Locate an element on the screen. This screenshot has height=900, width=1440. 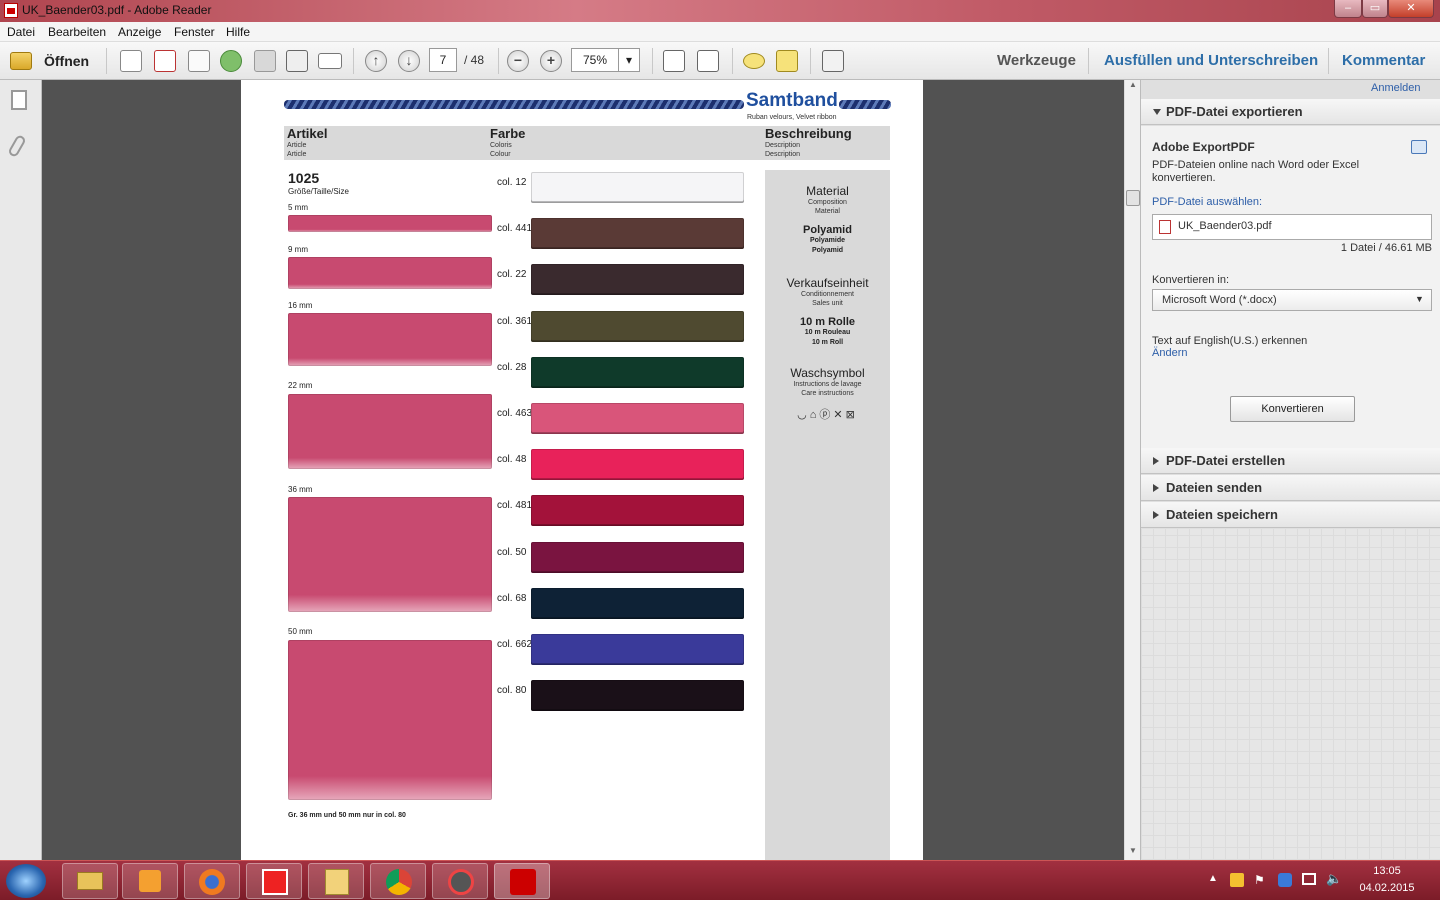
zoom-in-icon: + is located at coordinates (551, 61).